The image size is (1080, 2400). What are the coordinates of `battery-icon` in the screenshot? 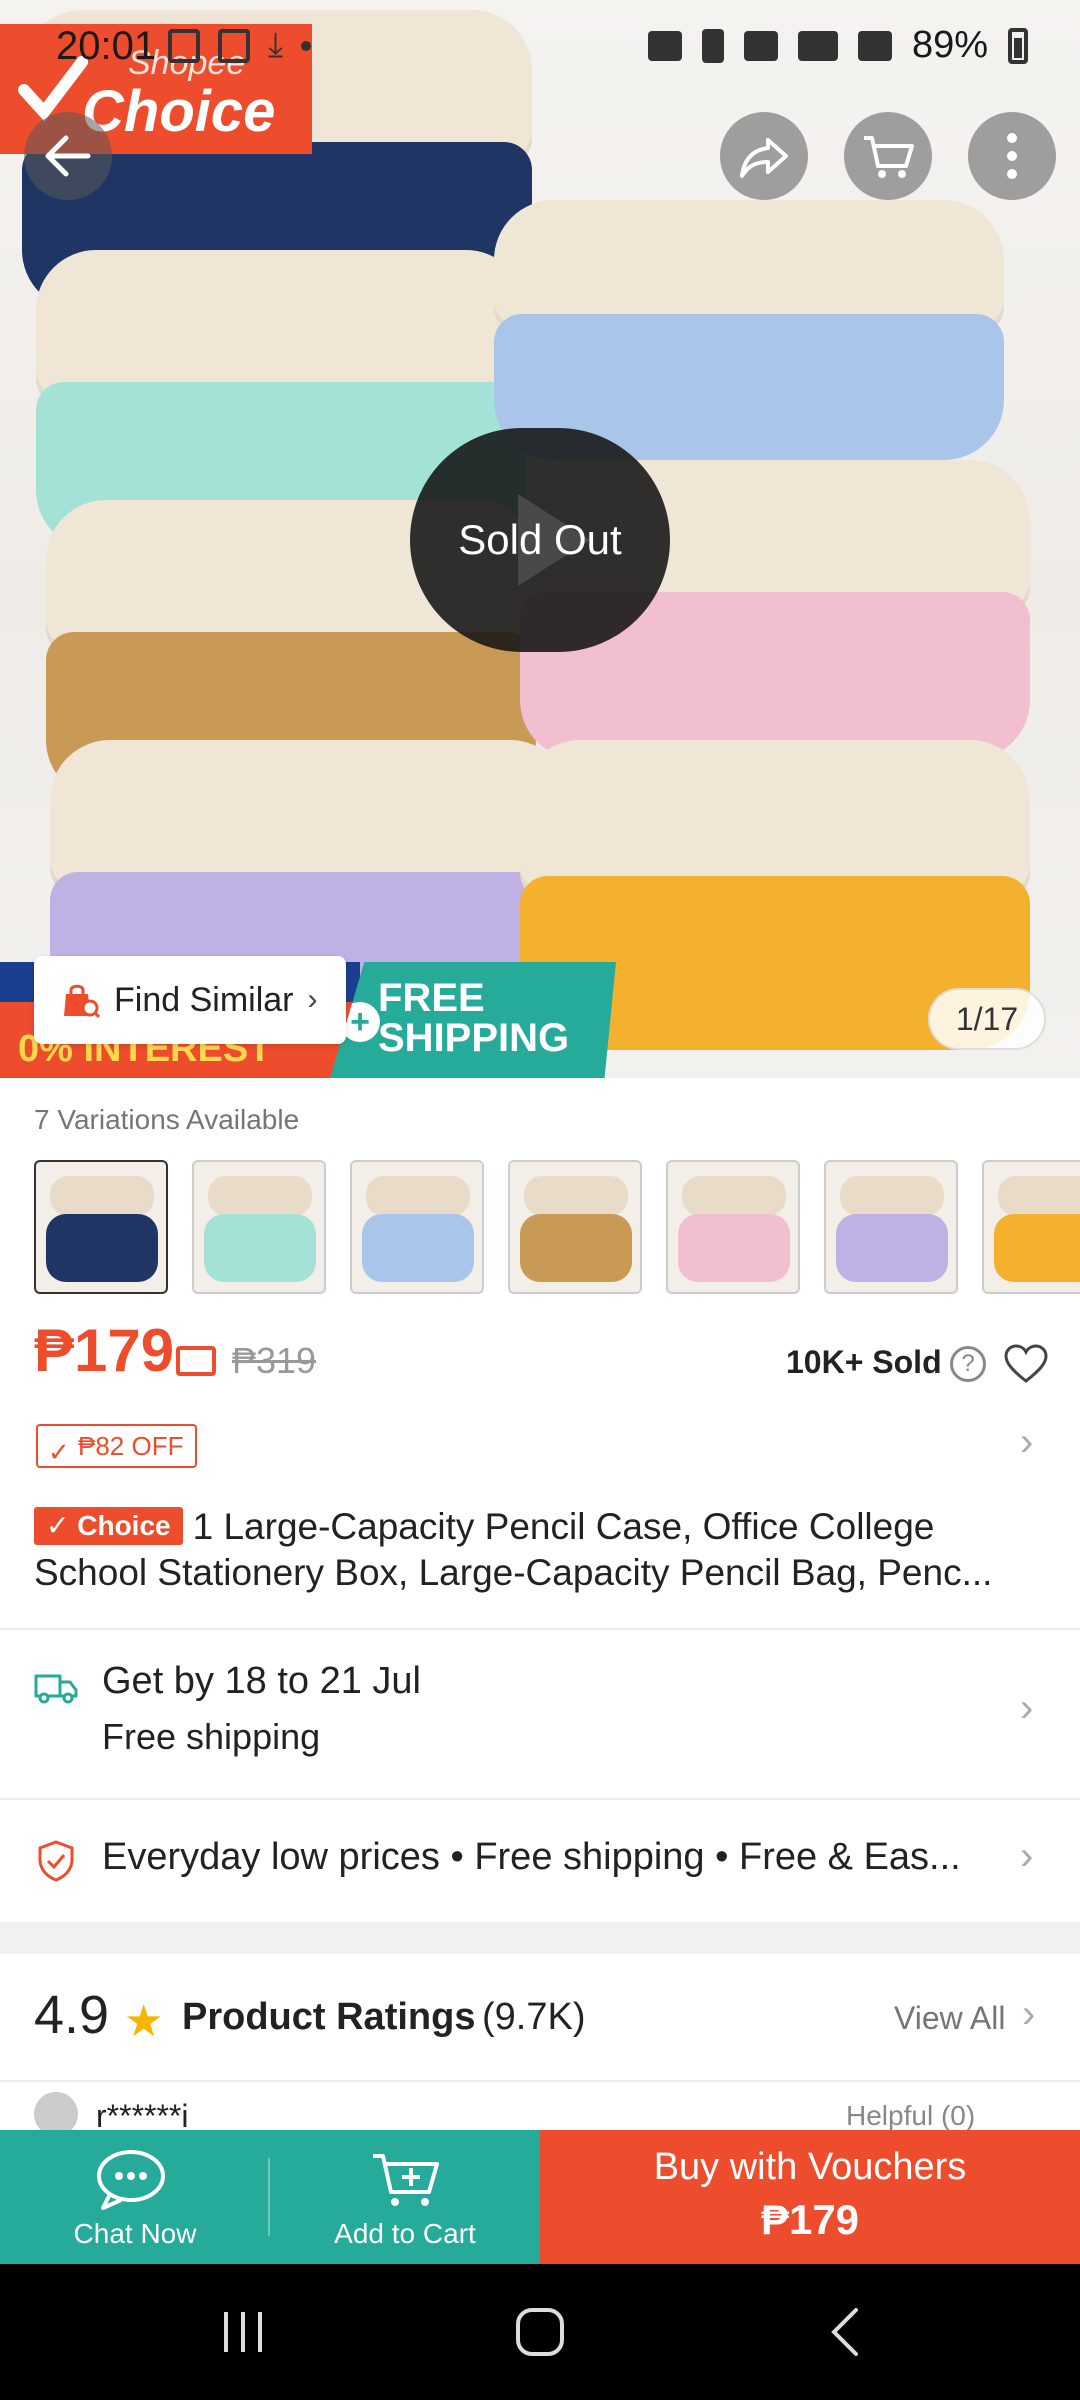 It's located at (1018, 45).